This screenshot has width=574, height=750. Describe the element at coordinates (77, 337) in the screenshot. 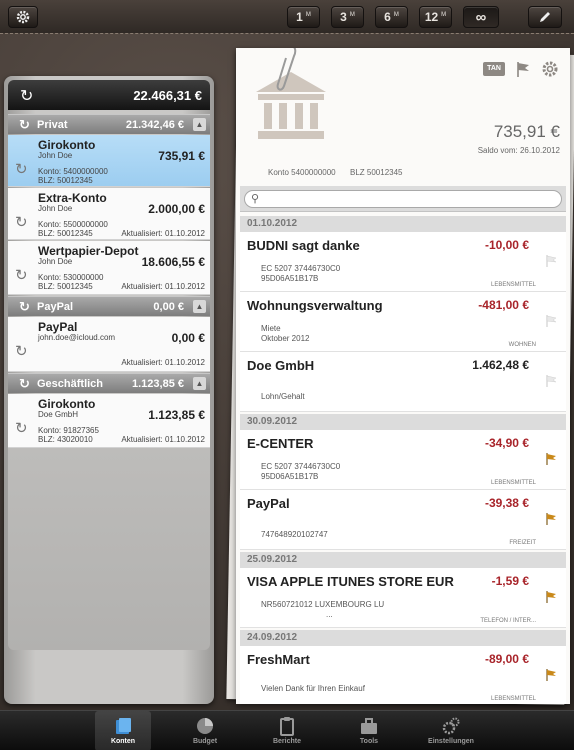

I see `account-owner: john.doe@icloud.com` at that location.